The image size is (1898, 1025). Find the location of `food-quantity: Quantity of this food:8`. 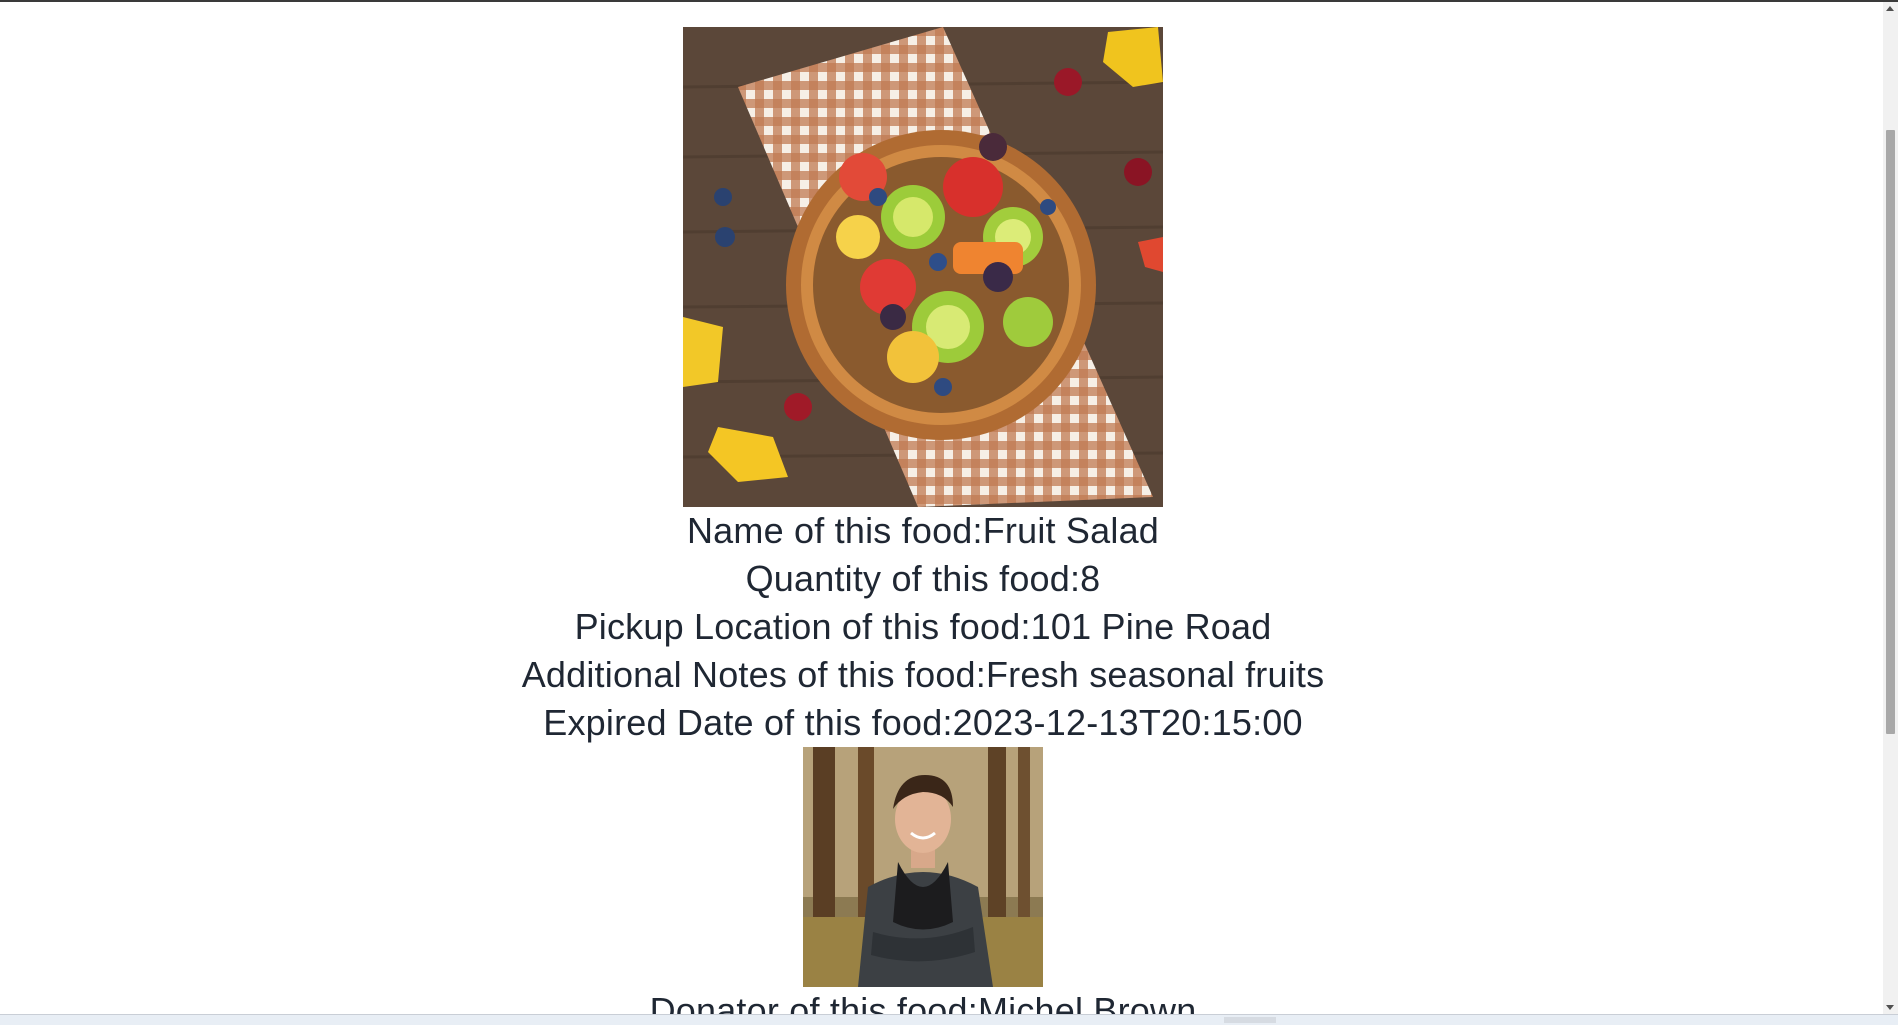

food-quantity: Quantity of this food:8 is located at coordinates (923, 578).